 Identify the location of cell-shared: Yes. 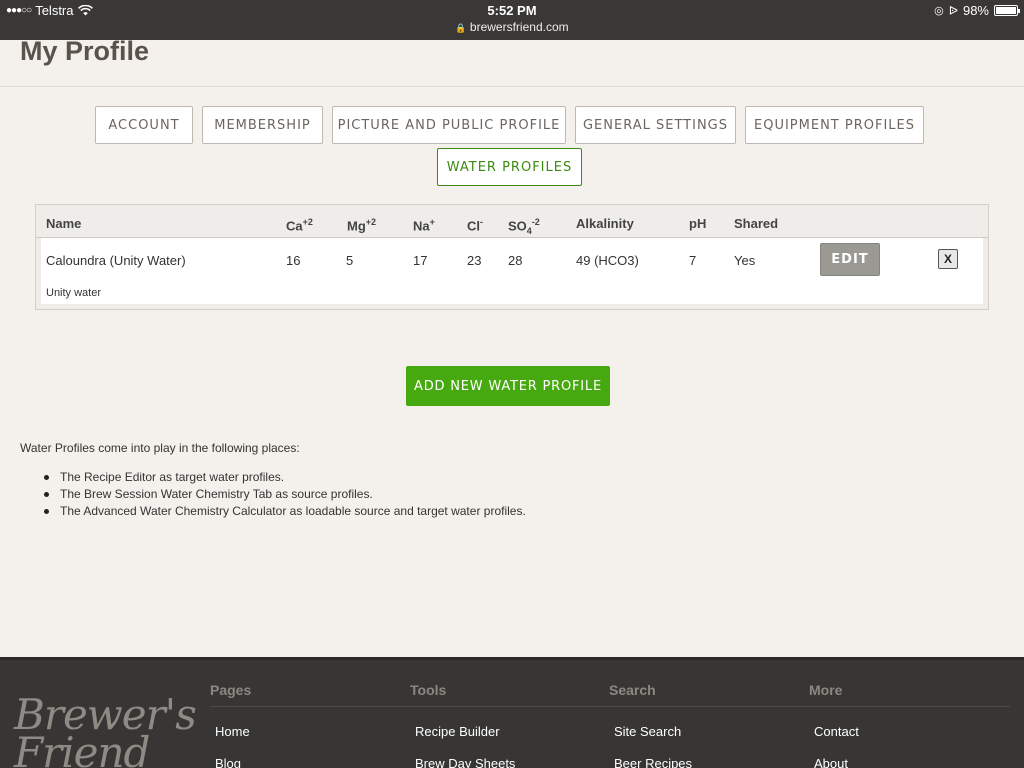
(745, 260).